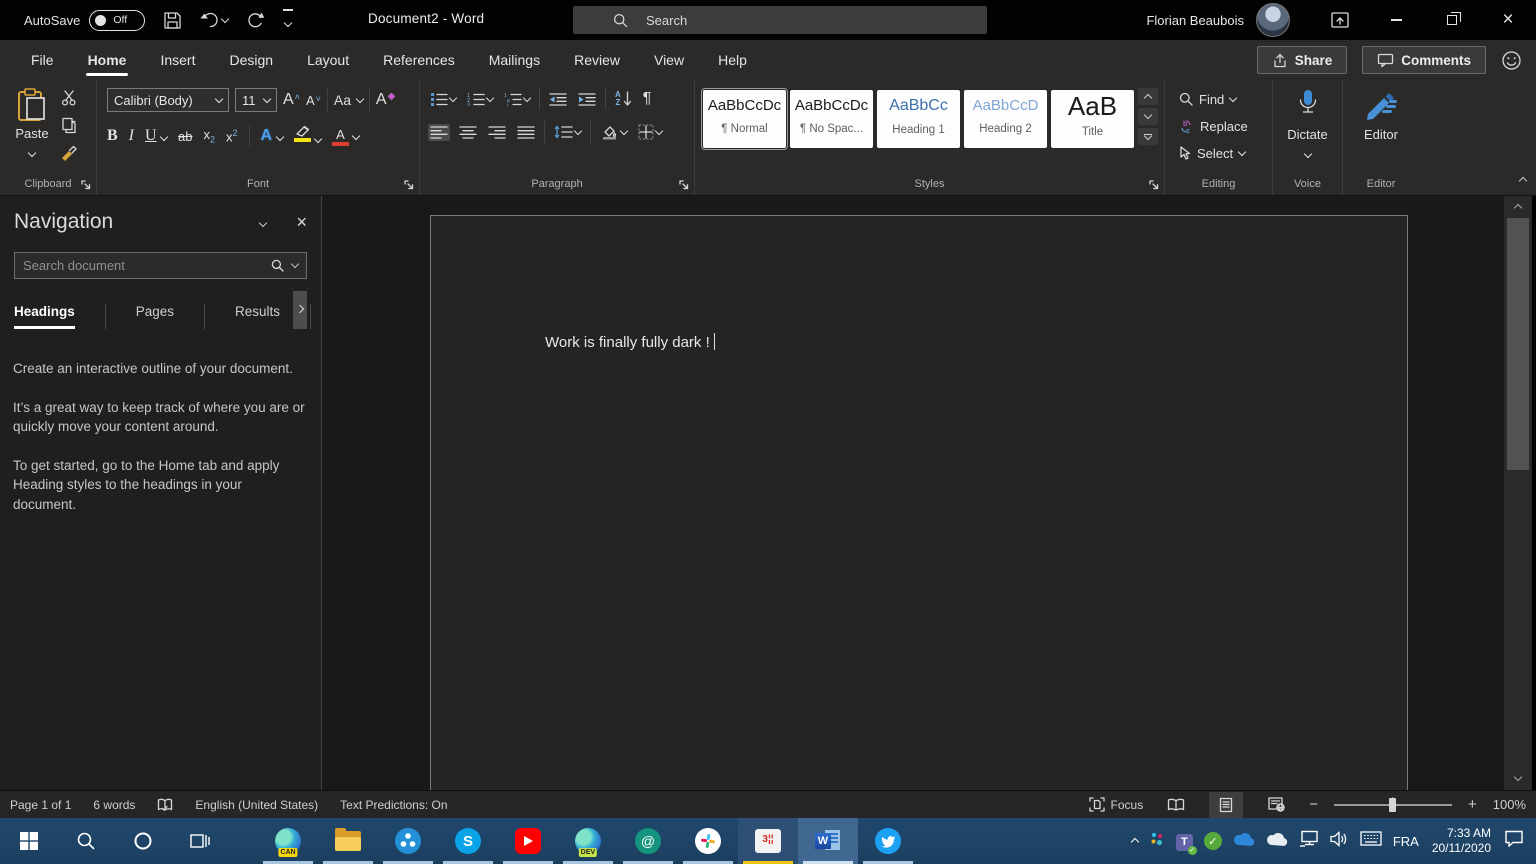  What do you see at coordinates (199, 841) in the screenshot?
I see `task-view-button` at bounding box center [199, 841].